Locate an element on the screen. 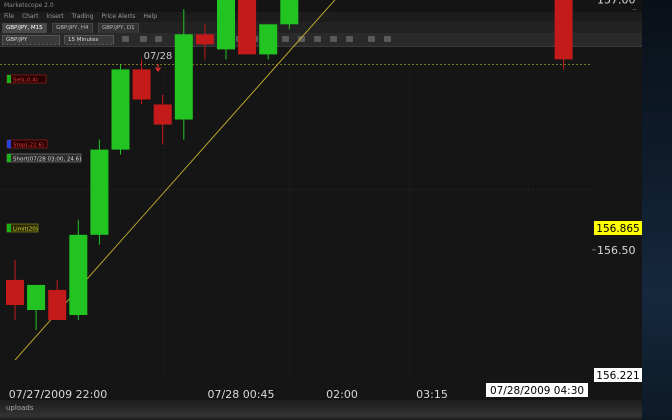  order-stop-tag: Stop(-22.6) is located at coordinates (27, 144).